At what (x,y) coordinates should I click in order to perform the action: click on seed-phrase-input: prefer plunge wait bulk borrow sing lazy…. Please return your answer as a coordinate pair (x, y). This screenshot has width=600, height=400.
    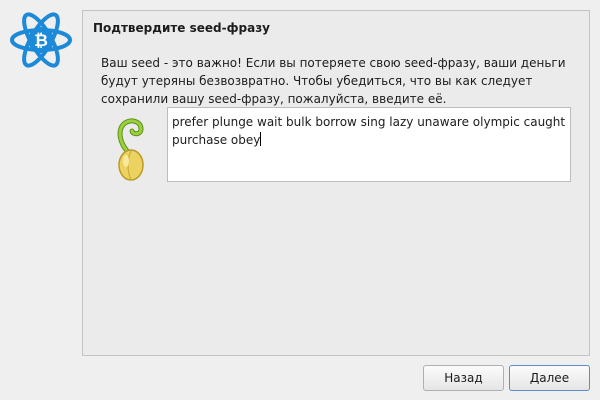
    Looking at the image, I should click on (369, 144).